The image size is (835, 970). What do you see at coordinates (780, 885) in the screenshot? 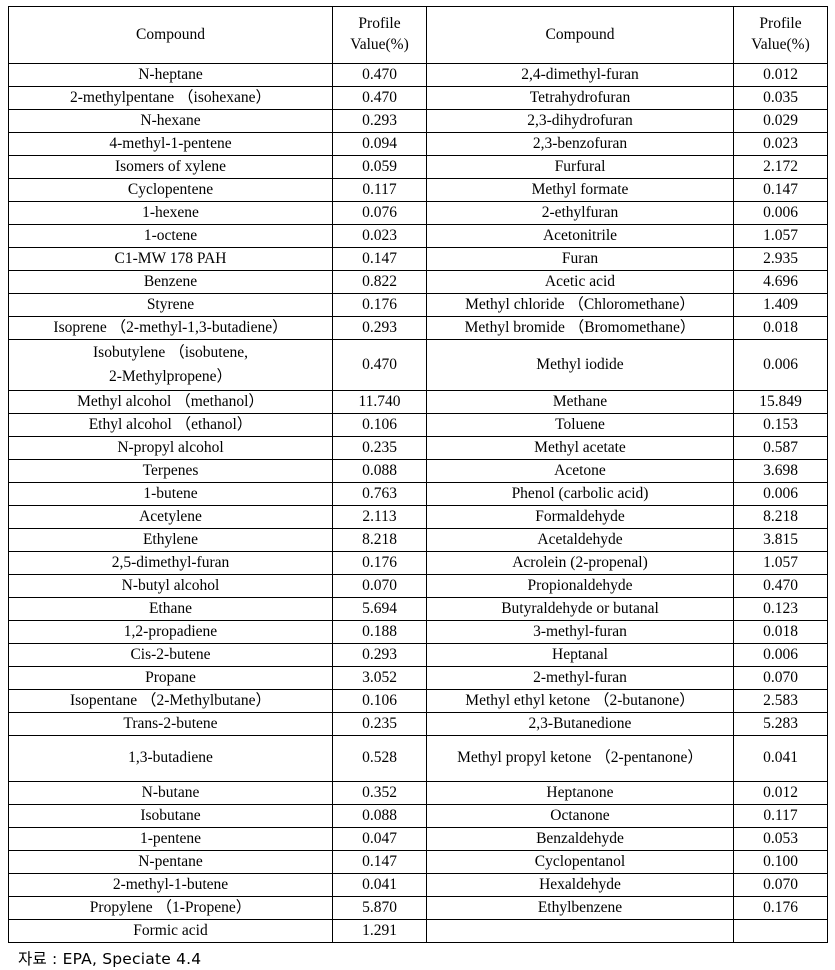
I see `cell-profile-value-right: 0.070` at bounding box center [780, 885].